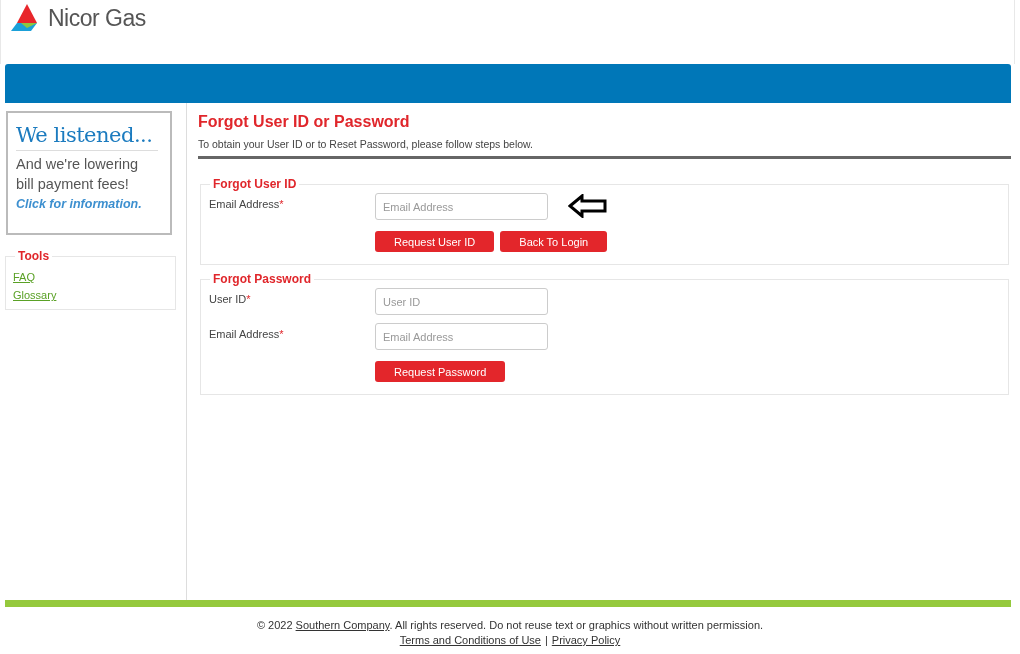  Describe the element at coordinates (304, 122) in the screenshot. I see `page-title: Forgot User ID or Password` at that location.